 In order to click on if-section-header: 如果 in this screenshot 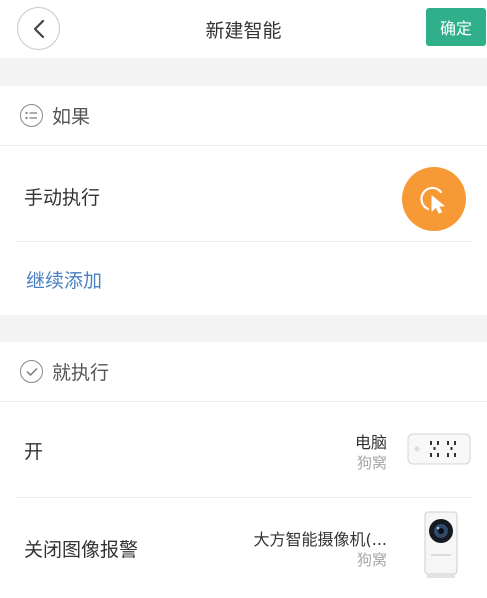, I will do `click(243, 116)`.